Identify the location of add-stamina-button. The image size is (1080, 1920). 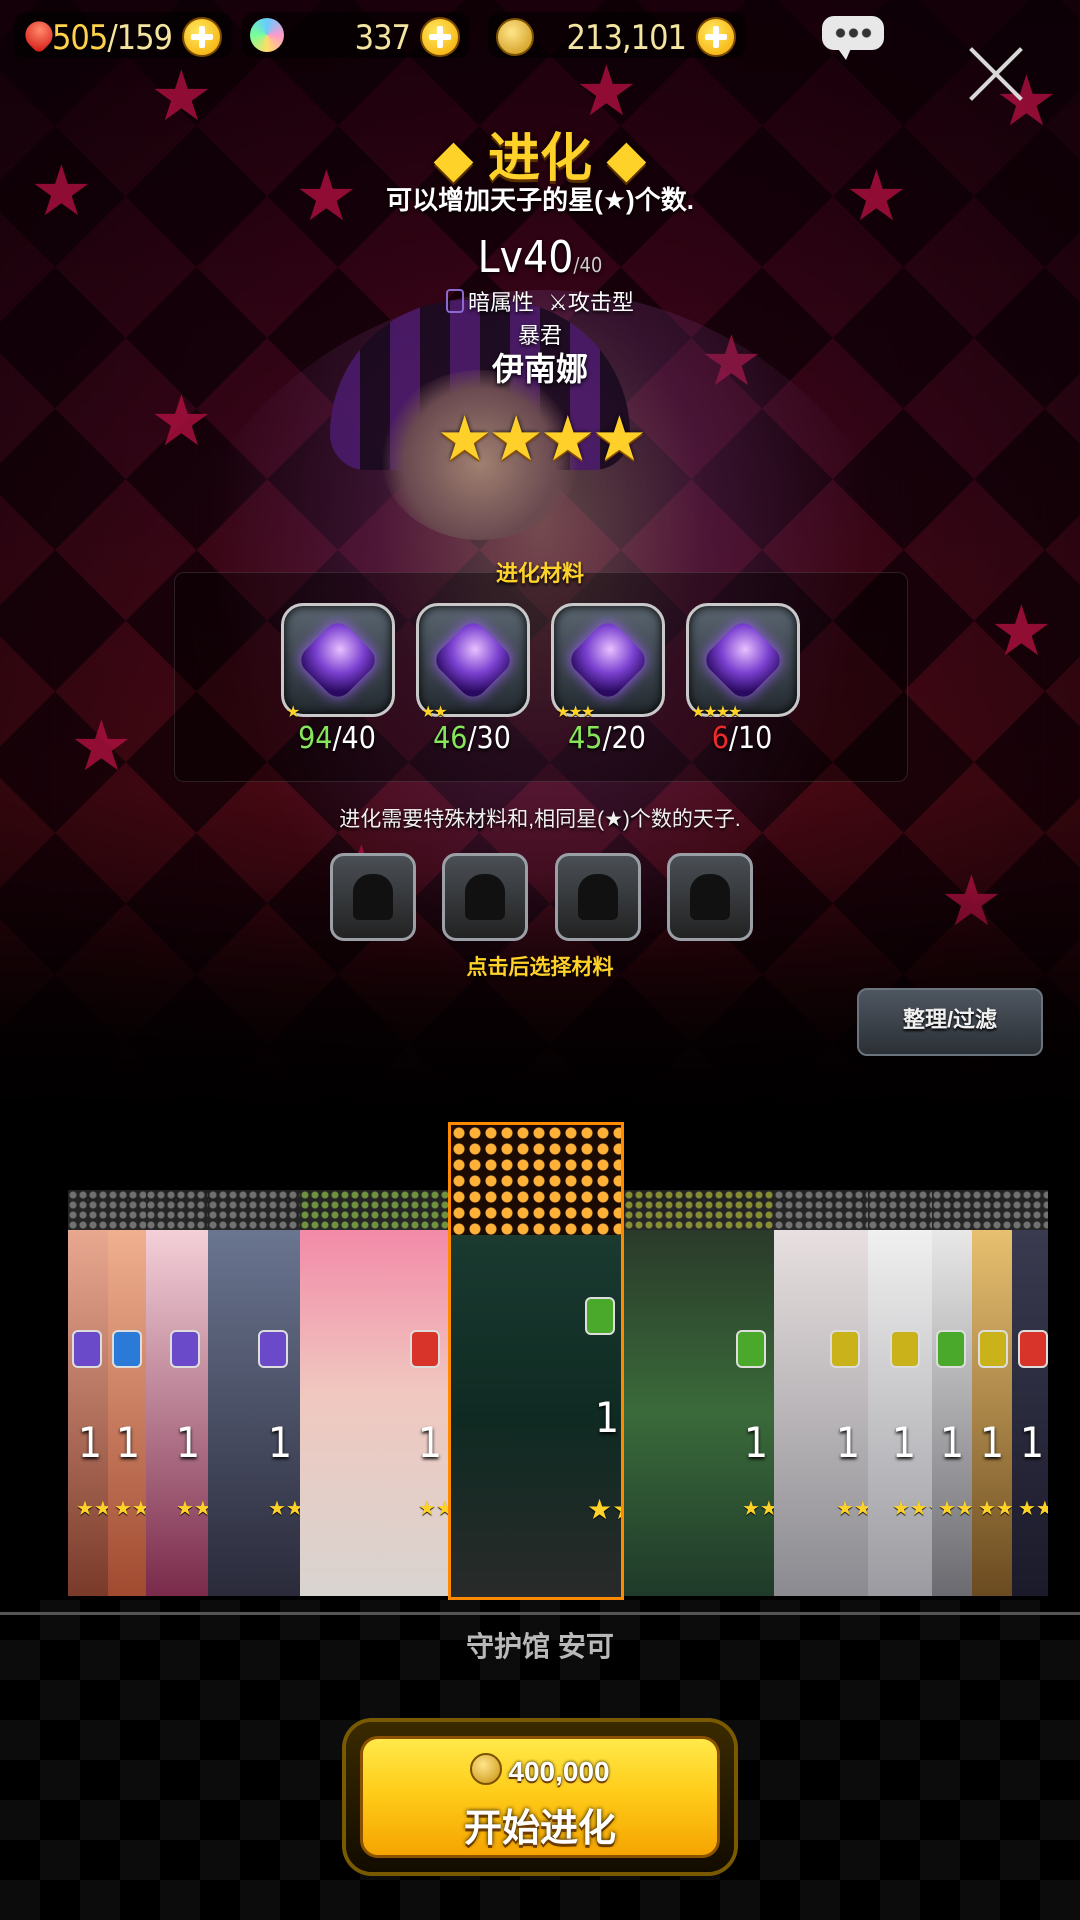
(202, 37).